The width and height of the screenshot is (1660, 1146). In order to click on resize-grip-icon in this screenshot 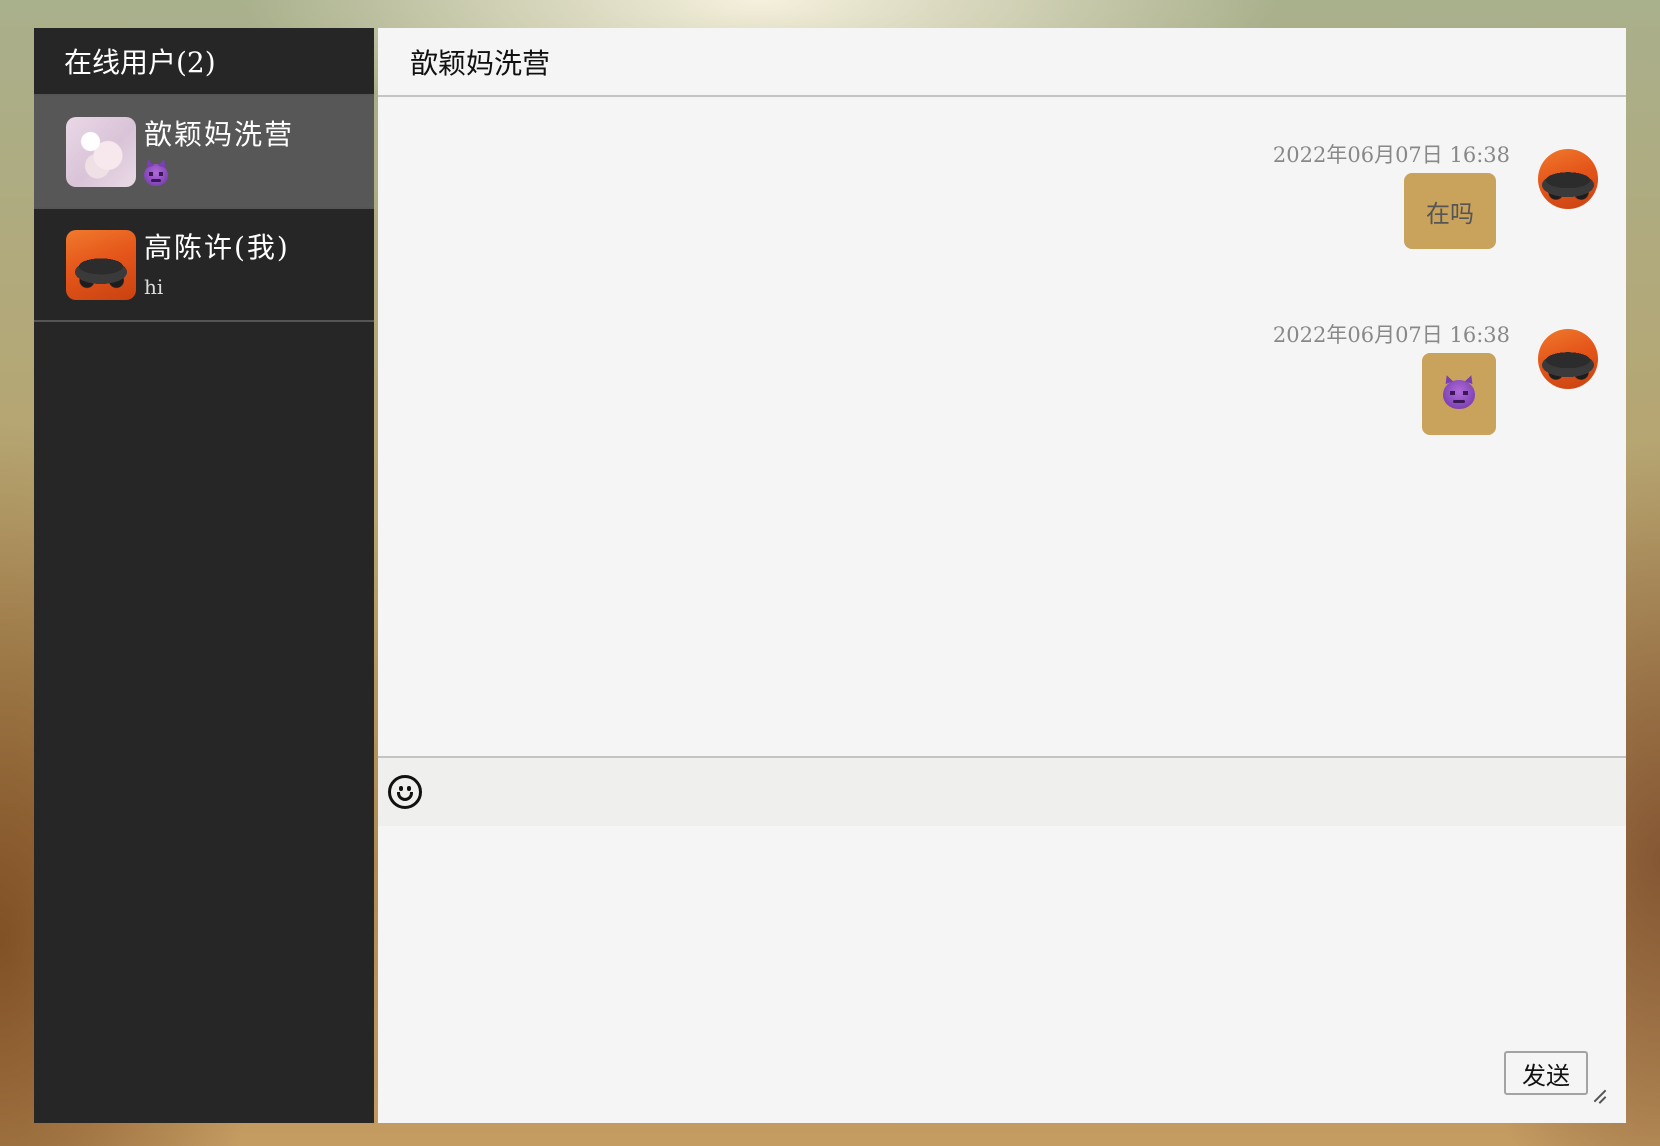, I will do `click(1599, 1096)`.